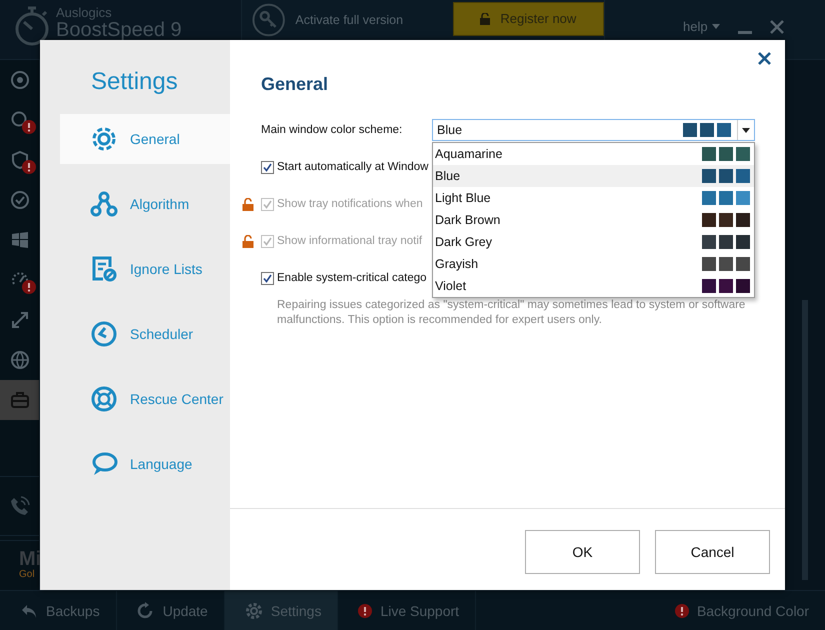 This screenshot has height=630, width=825. I want to click on option-label: Show informational tray notif, so click(349, 241).